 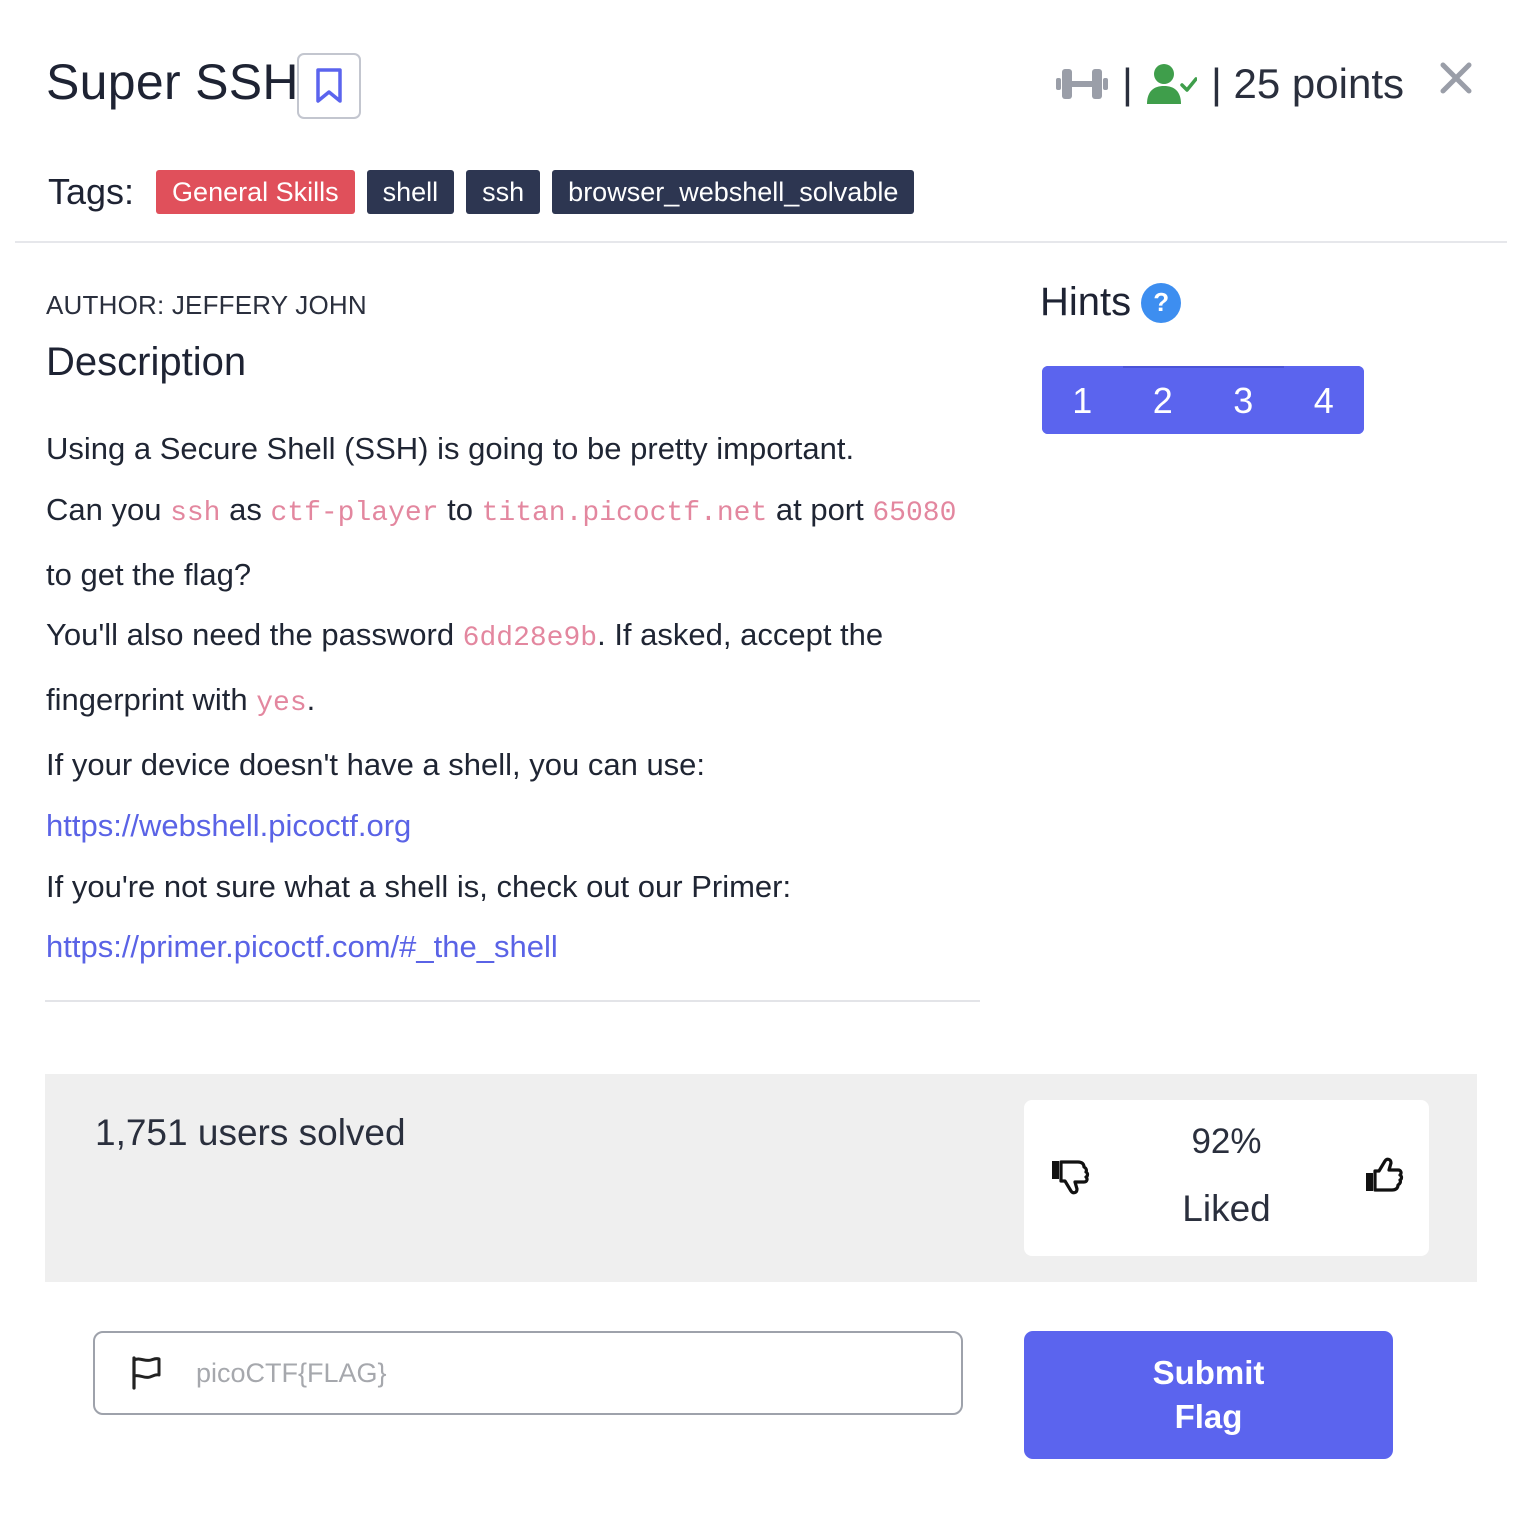 What do you see at coordinates (410, 192) in the screenshot?
I see `tag-shell: shell` at bounding box center [410, 192].